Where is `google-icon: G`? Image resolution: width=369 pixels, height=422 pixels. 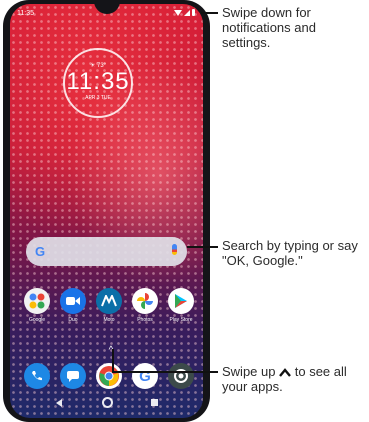 google-icon: G is located at coordinates (145, 376).